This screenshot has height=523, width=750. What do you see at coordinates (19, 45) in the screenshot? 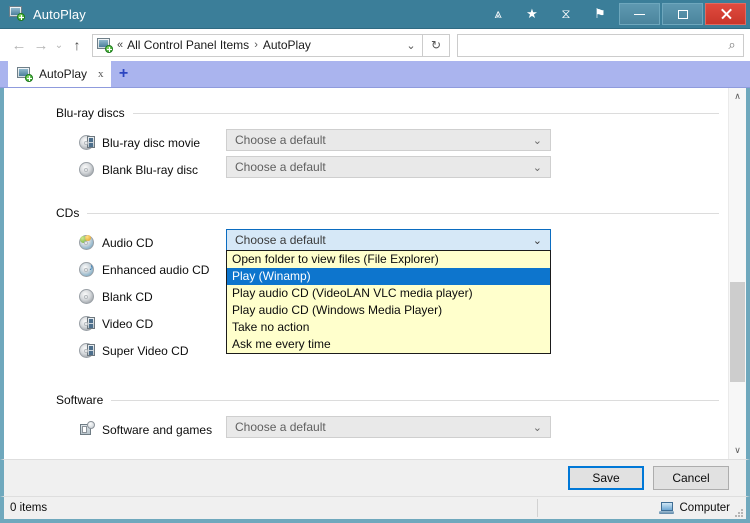
I see `back-button: ←` at bounding box center [19, 45].